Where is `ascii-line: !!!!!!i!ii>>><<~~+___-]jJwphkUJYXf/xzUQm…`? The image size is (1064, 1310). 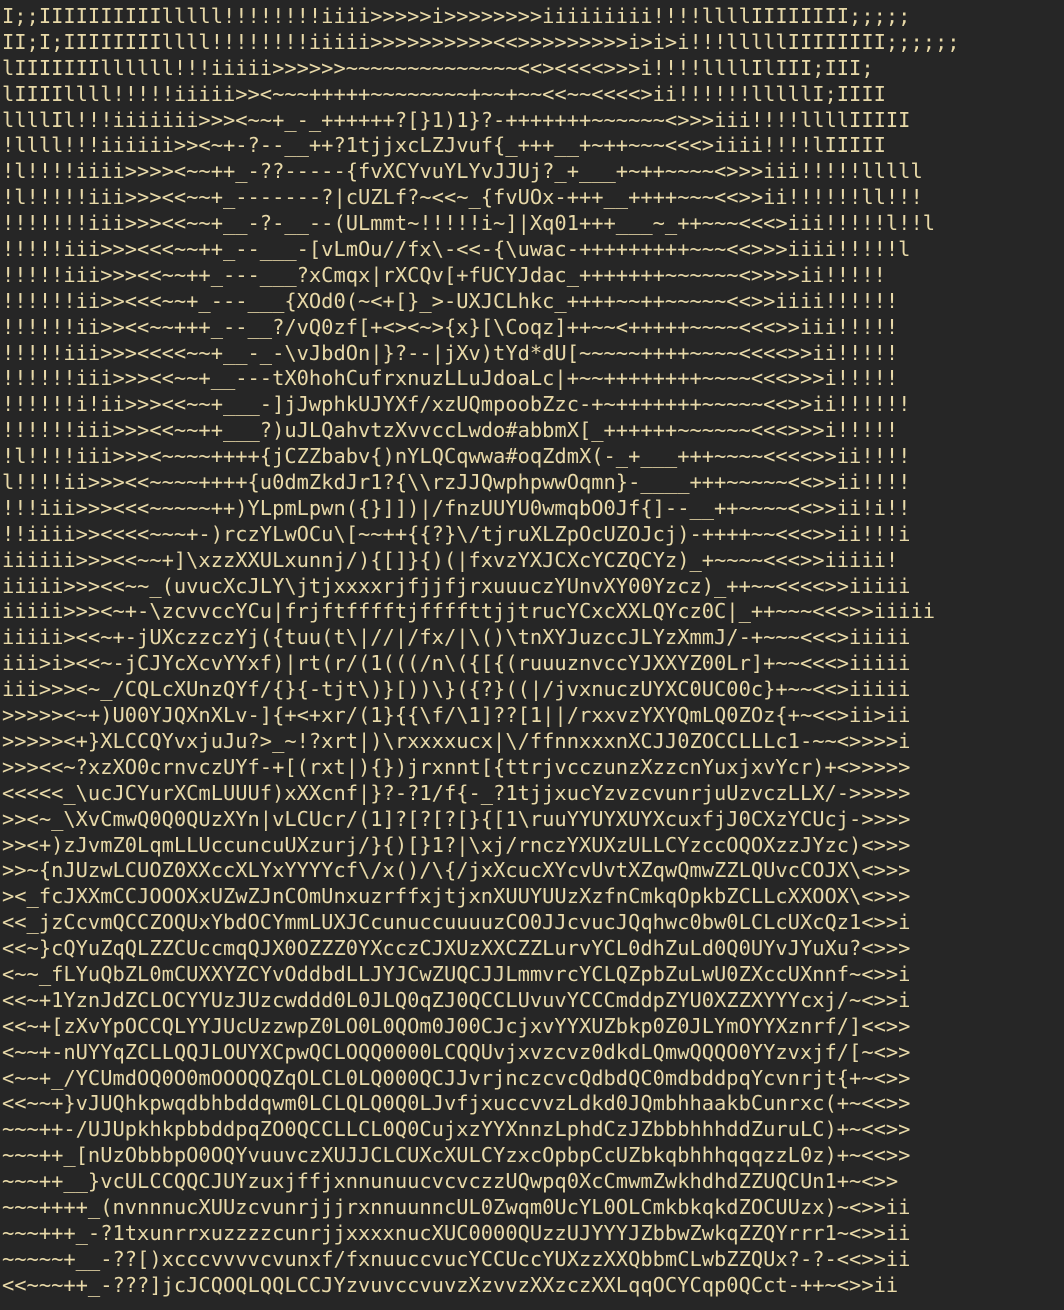
ascii-line: !!!!!!i!ii>>><<~~+___-]jJwphkUJYXf/xzUQm… is located at coordinates (456, 404).